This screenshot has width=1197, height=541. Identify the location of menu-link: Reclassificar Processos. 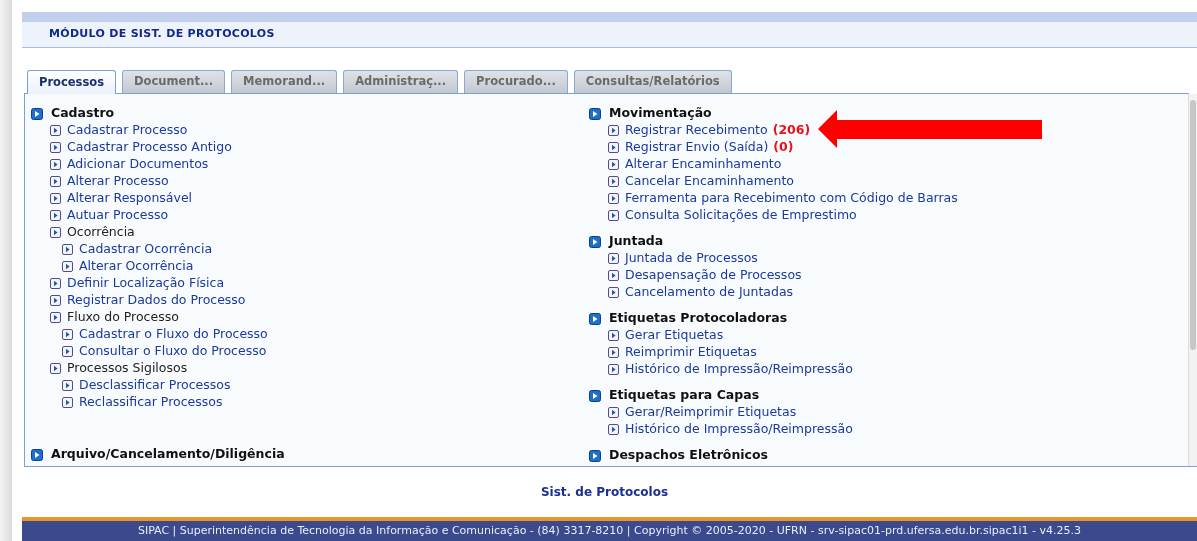
(151, 402).